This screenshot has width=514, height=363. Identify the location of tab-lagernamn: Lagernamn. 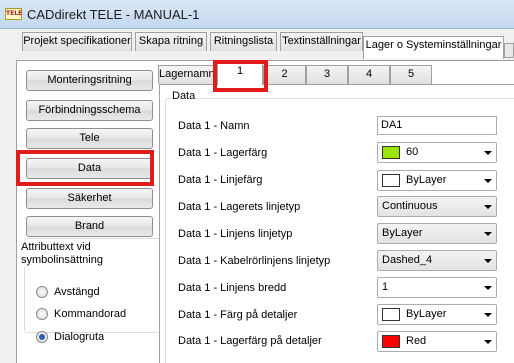
(186, 74).